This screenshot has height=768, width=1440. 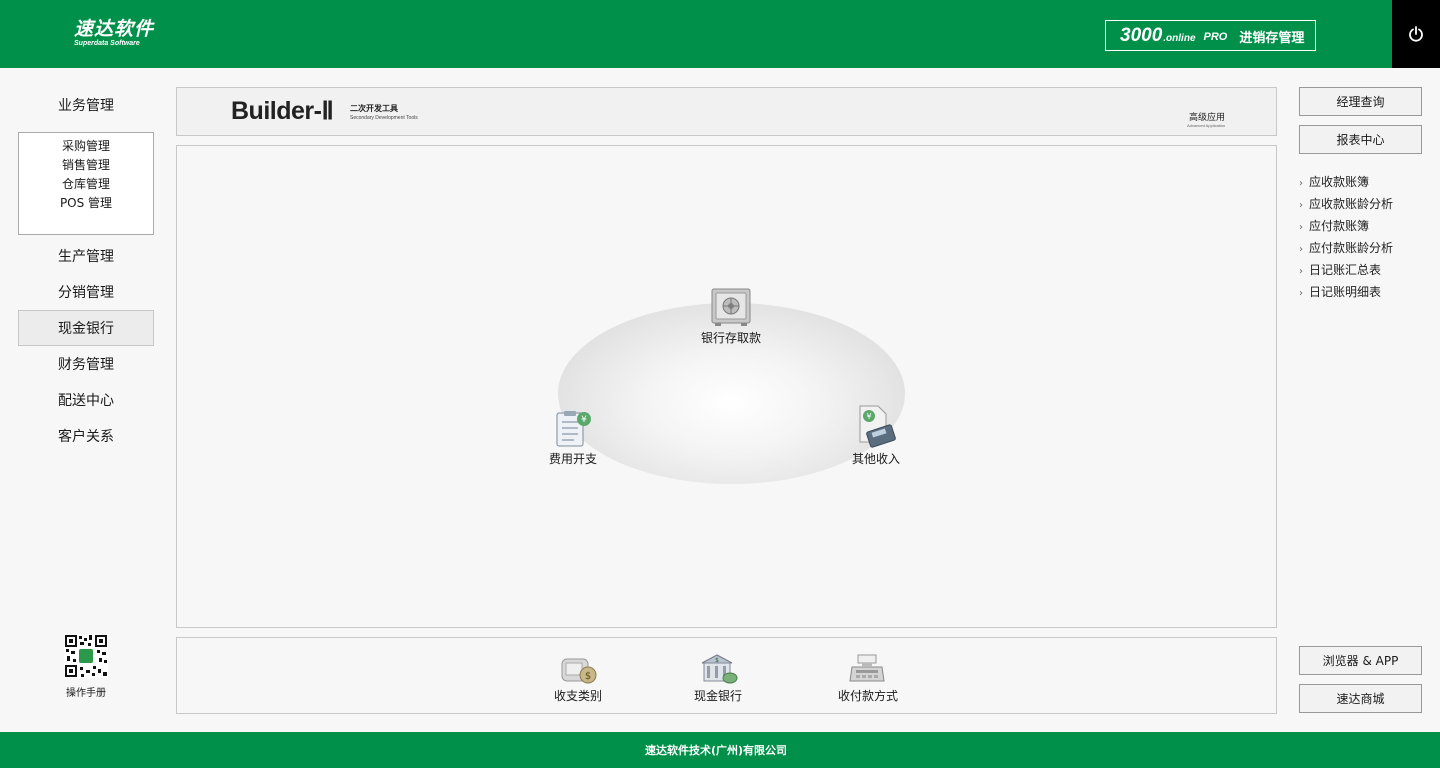 What do you see at coordinates (1207, 116) in the screenshot?
I see `advanced-app-cn: 高级应用` at bounding box center [1207, 116].